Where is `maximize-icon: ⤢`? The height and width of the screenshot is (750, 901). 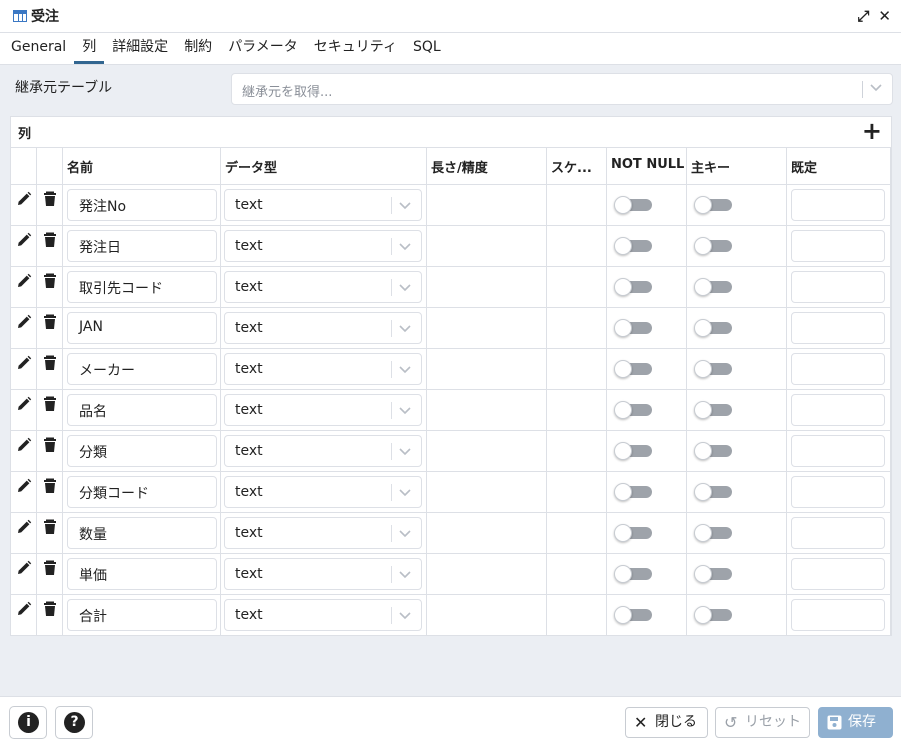
maximize-icon: ⤢ is located at coordinates (863, 16).